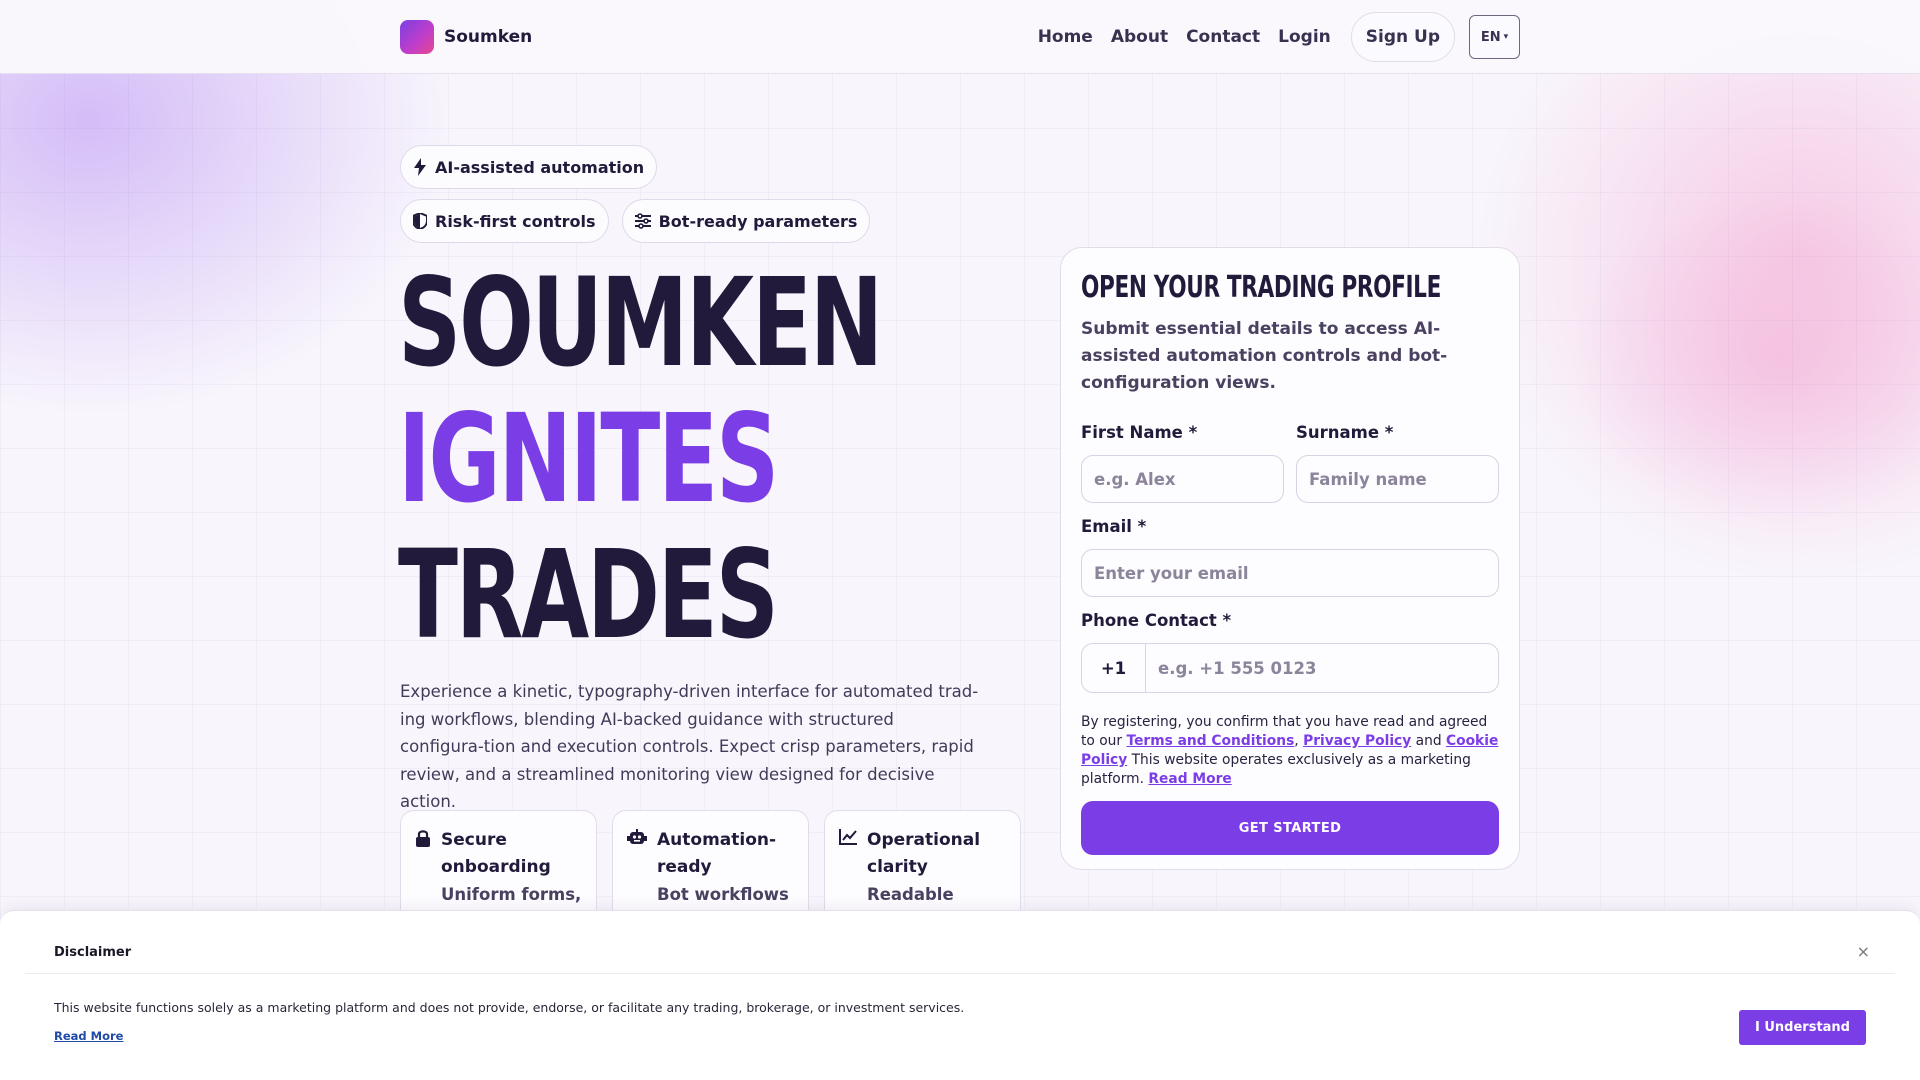 The width and height of the screenshot is (1920, 1080). Describe the element at coordinates (515, 221) in the screenshot. I see `chip-label: Risk-first controls` at that location.